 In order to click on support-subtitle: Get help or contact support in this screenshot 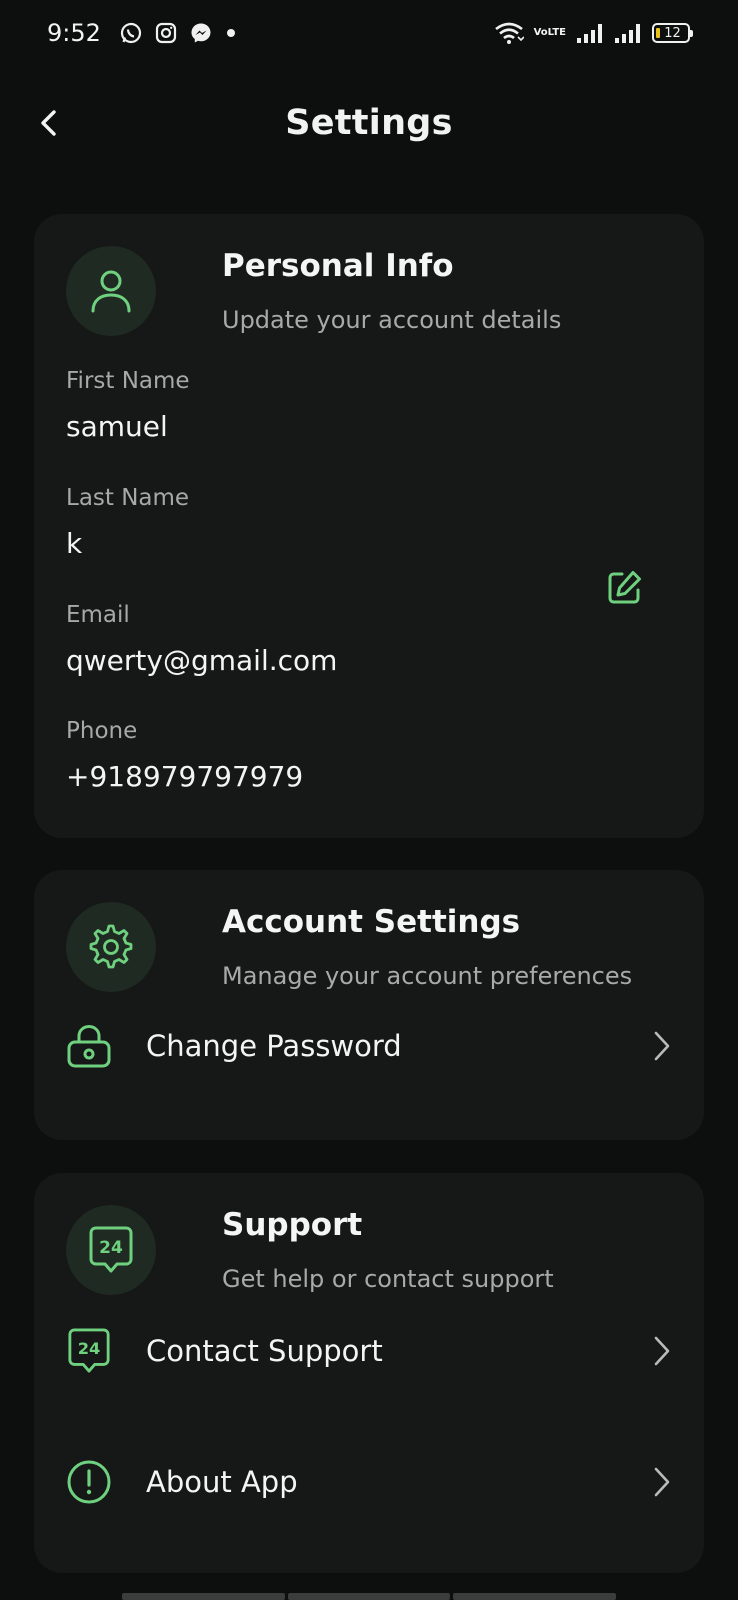, I will do `click(388, 1279)`.